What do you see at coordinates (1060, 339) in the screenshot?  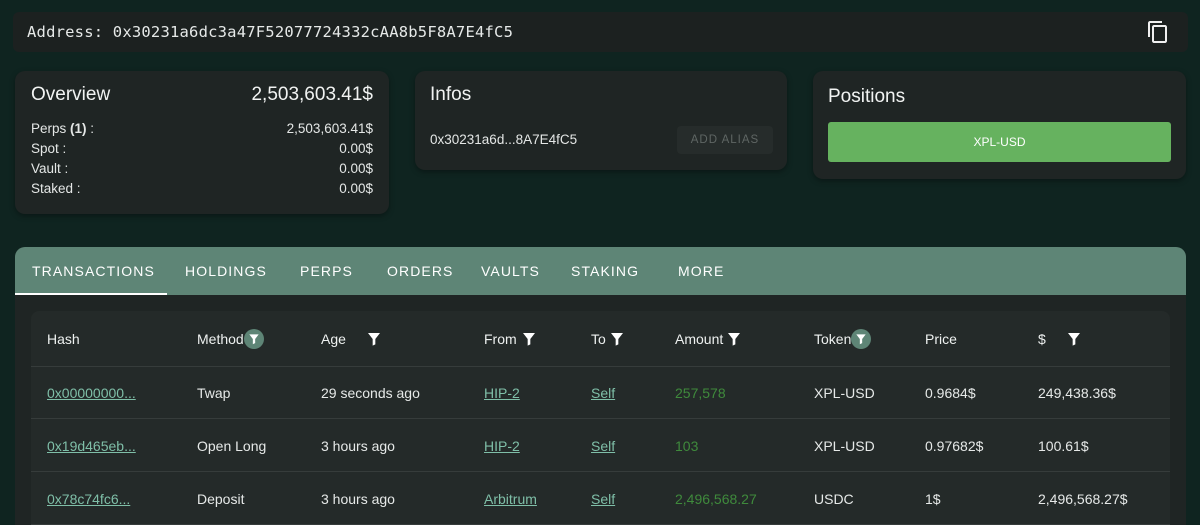 I see `header-usd: $` at bounding box center [1060, 339].